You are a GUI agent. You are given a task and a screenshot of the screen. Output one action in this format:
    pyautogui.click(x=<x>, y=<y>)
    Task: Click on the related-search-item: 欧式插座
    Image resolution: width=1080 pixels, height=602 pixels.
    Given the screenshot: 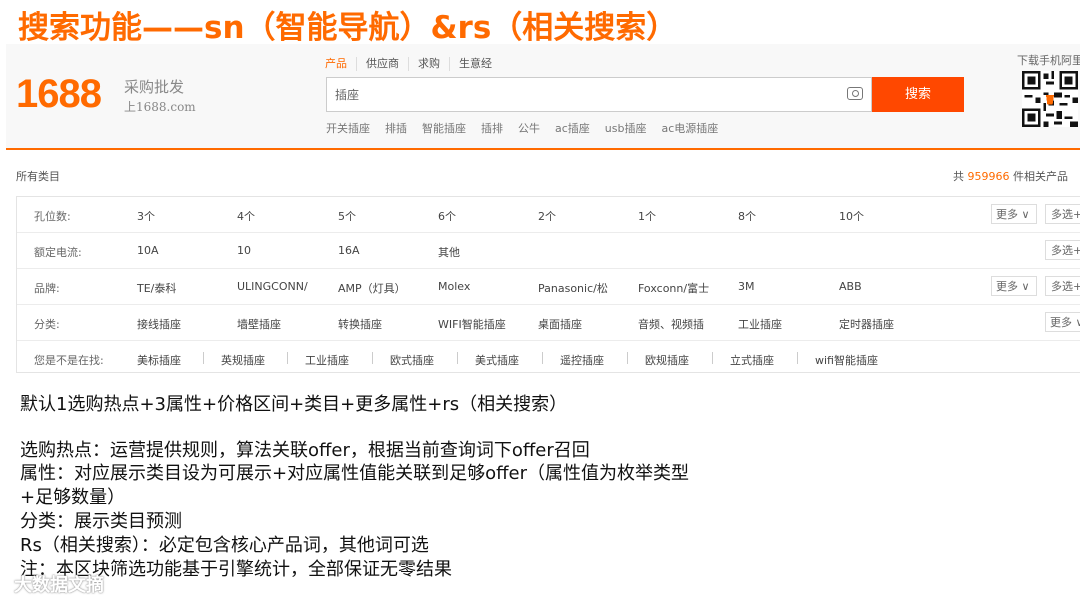 What is the action you would take?
    pyautogui.click(x=412, y=360)
    